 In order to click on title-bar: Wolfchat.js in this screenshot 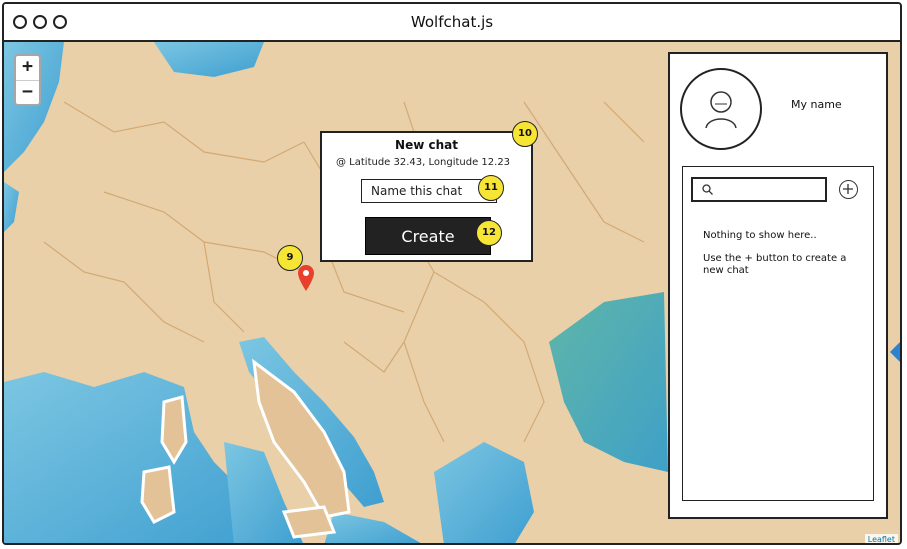, I will do `click(452, 23)`.